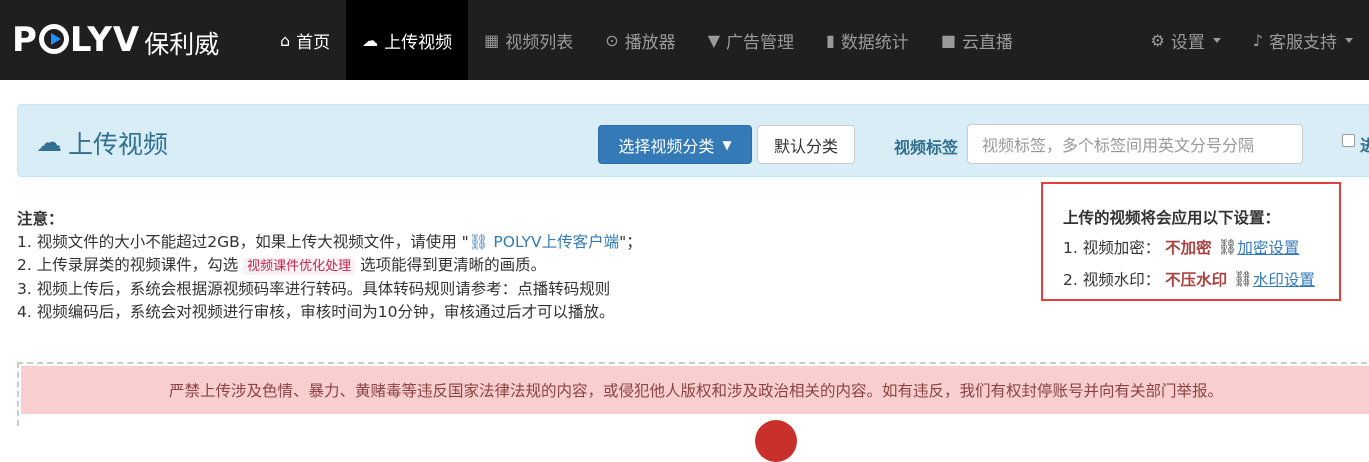 The width and height of the screenshot is (1369, 462). What do you see at coordinates (544, 242) in the screenshot?
I see `client-download-link: ⛓ POLYV上传客户端` at bounding box center [544, 242].